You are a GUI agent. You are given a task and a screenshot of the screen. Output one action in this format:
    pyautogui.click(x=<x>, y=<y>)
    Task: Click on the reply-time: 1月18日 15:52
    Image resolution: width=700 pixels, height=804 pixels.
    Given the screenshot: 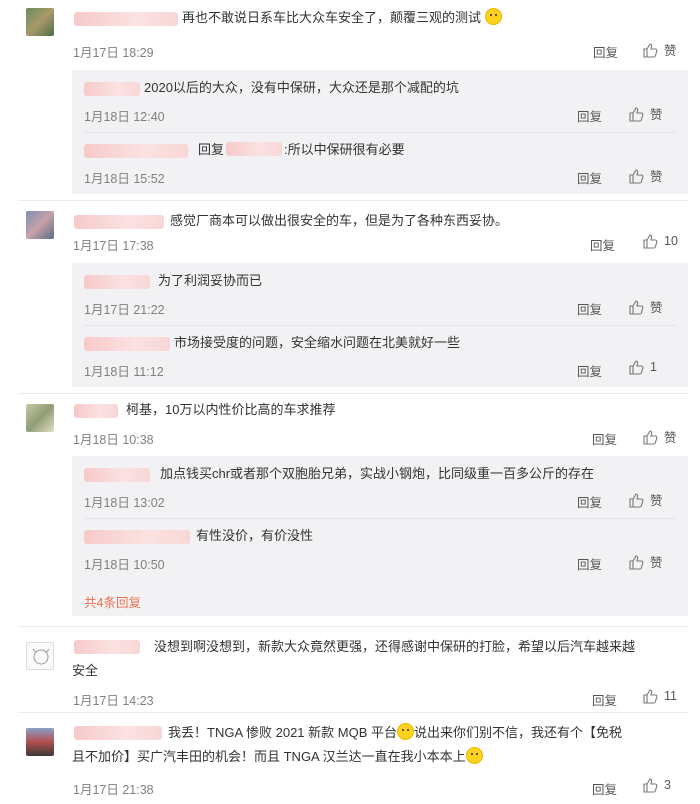 What is the action you would take?
    pyautogui.click(x=124, y=179)
    